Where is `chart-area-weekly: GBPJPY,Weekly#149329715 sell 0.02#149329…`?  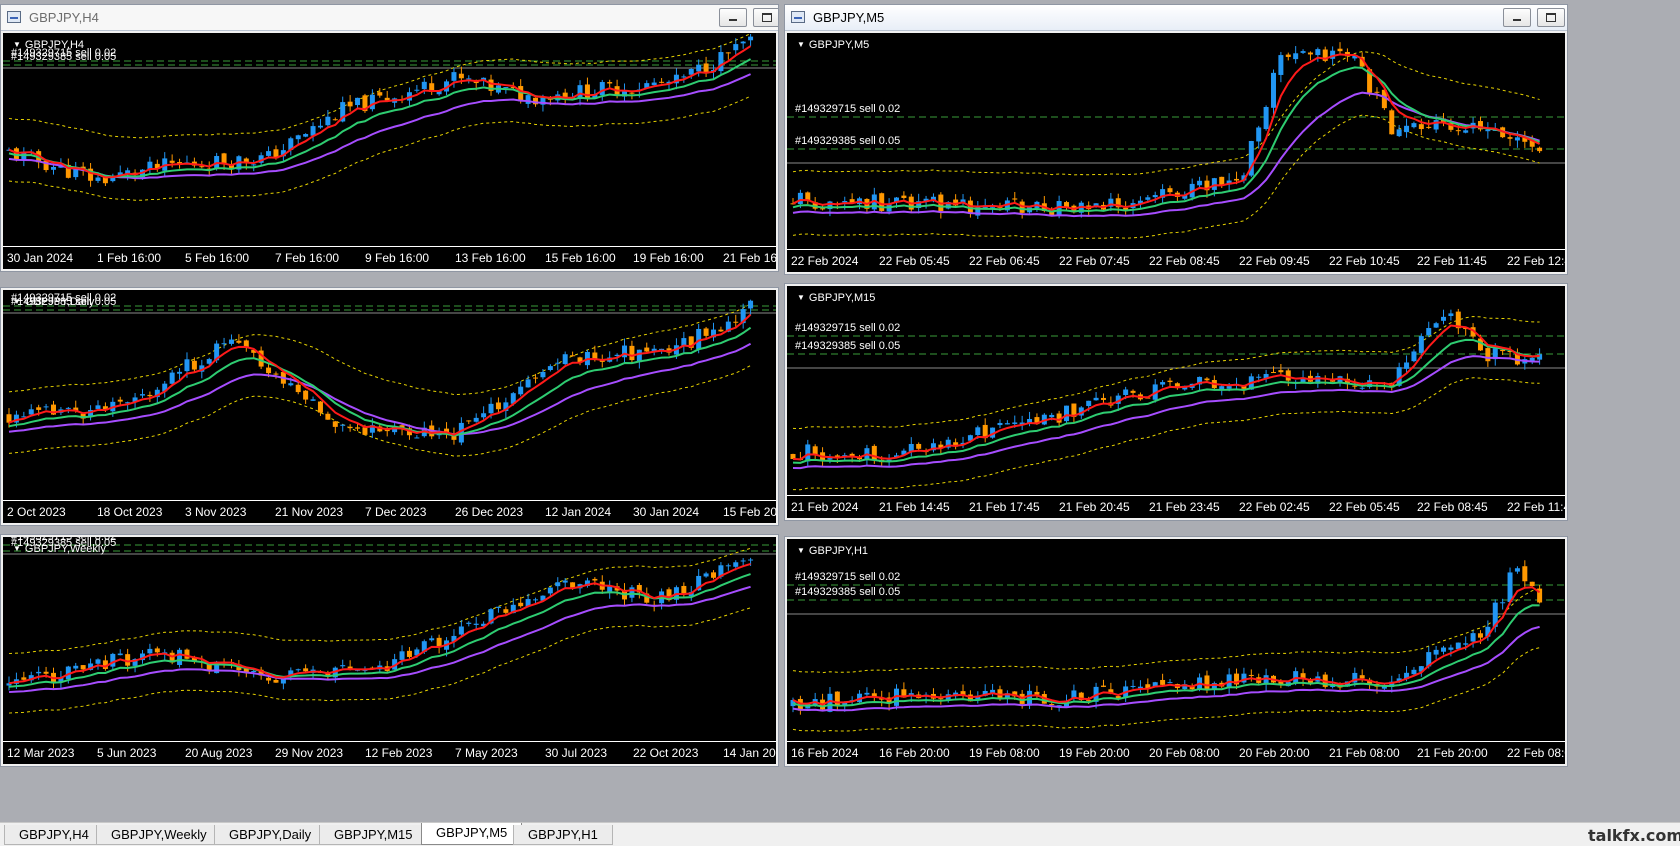 chart-area-weekly: GBPJPY,Weekly#149329715 sell 0.02#149329… is located at coordinates (389, 650).